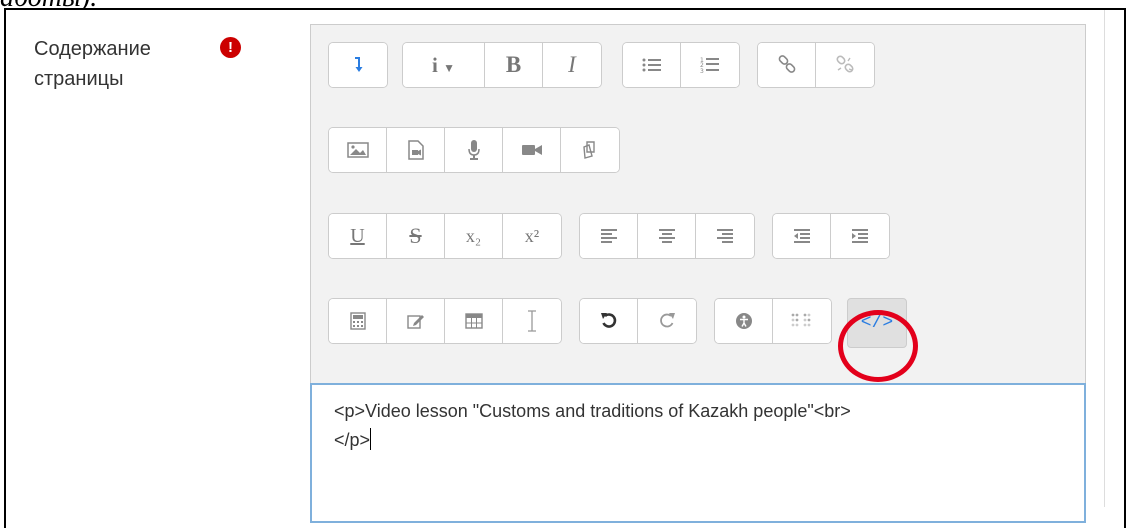  I want to click on italic-label: I, so click(572, 64).